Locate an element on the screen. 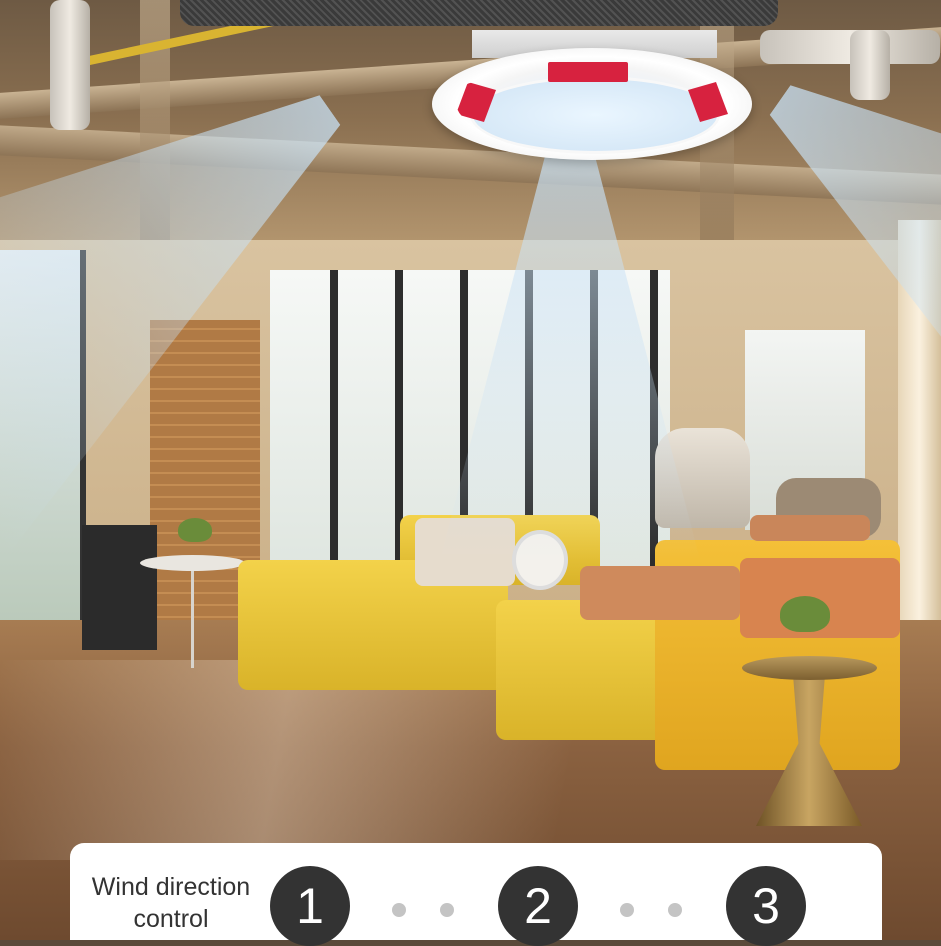 The height and width of the screenshot is (946, 941). side-table-leg is located at coordinates (192, 618).